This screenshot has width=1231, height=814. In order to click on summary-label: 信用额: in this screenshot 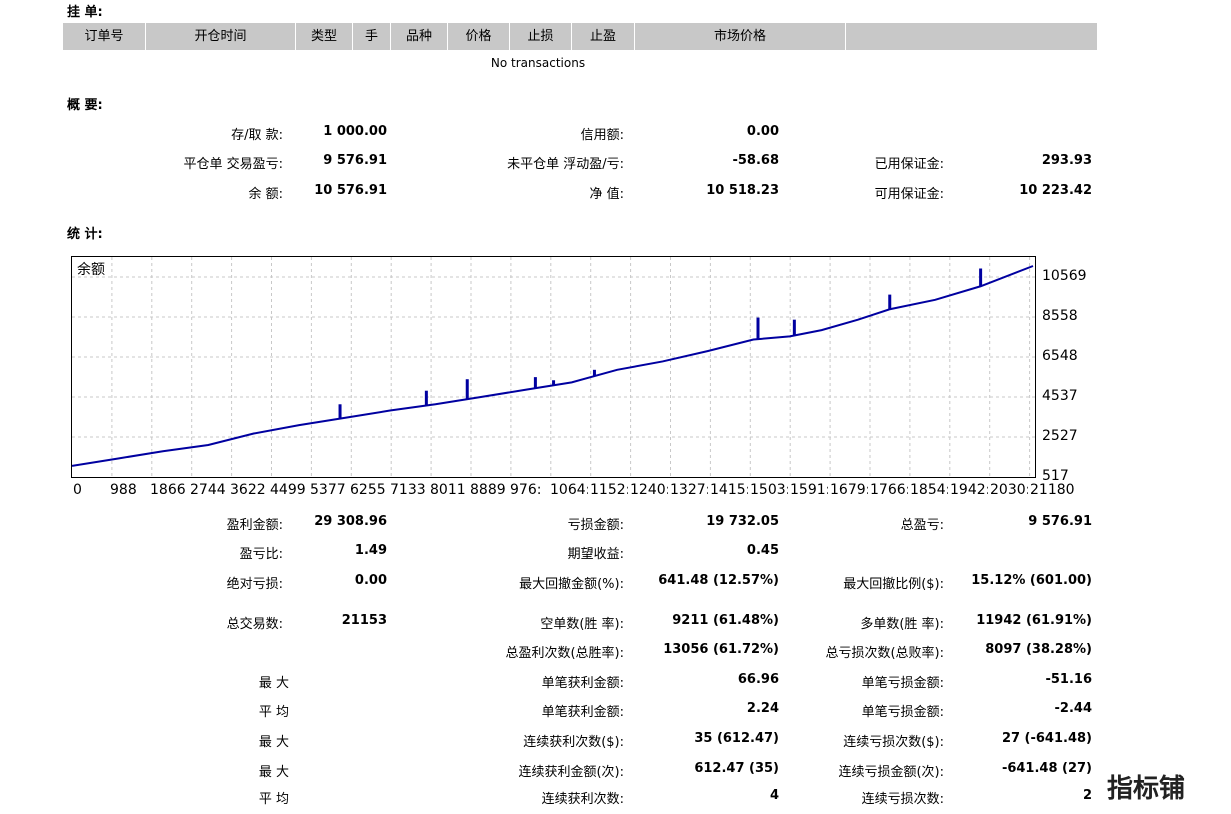, I will do `click(602, 135)`.